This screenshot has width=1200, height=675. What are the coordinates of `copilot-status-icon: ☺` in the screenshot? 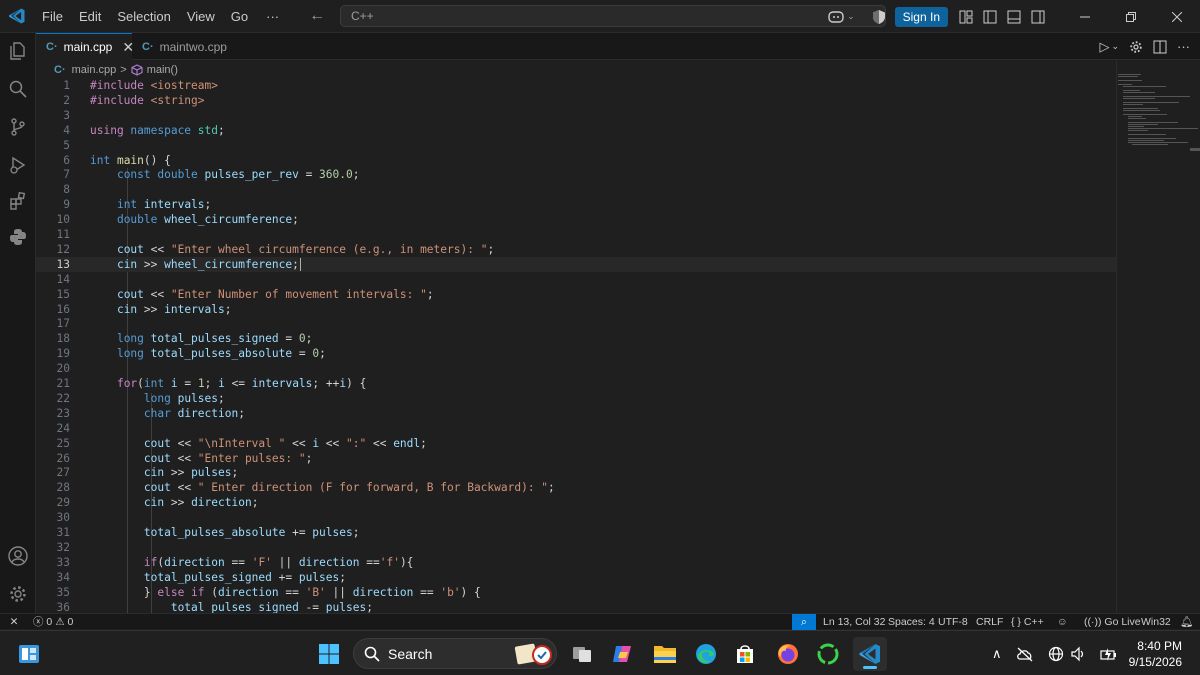 It's located at (1062, 622).